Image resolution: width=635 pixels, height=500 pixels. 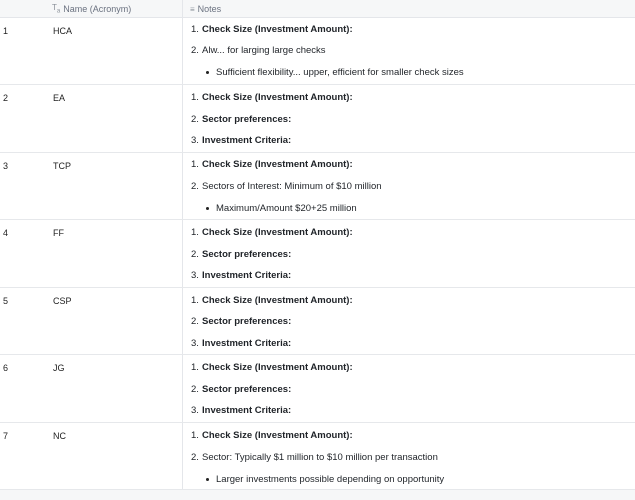 What do you see at coordinates (6, 31) in the screenshot?
I see `row-number: 1` at bounding box center [6, 31].